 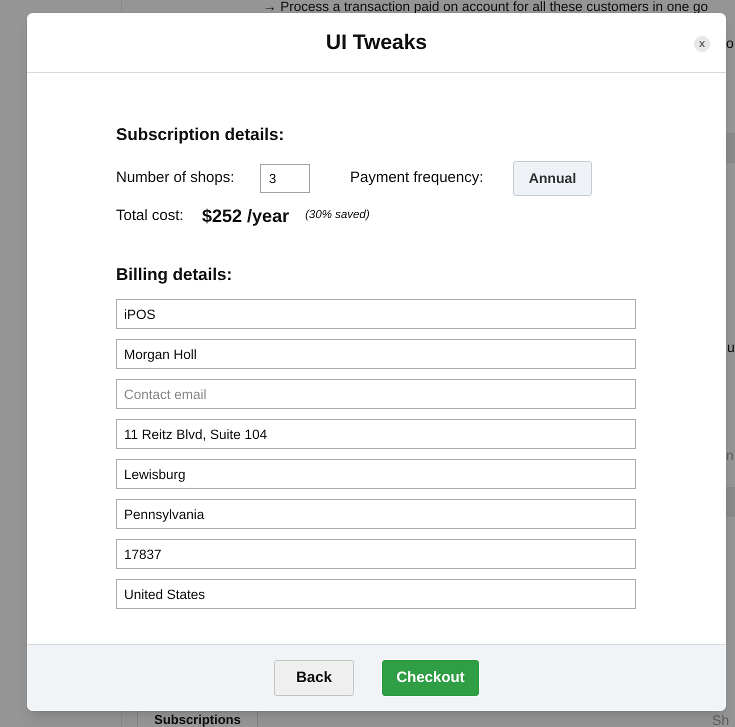 I want to click on billing-input-field: 17837, so click(x=376, y=554).